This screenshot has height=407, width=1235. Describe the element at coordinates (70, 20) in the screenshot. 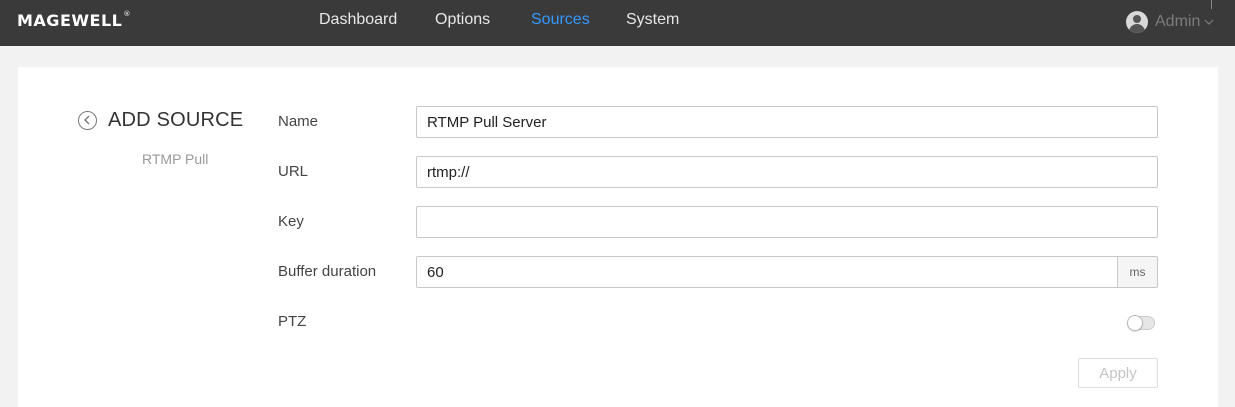

I see `logo-text: MAGEWELL` at that location.